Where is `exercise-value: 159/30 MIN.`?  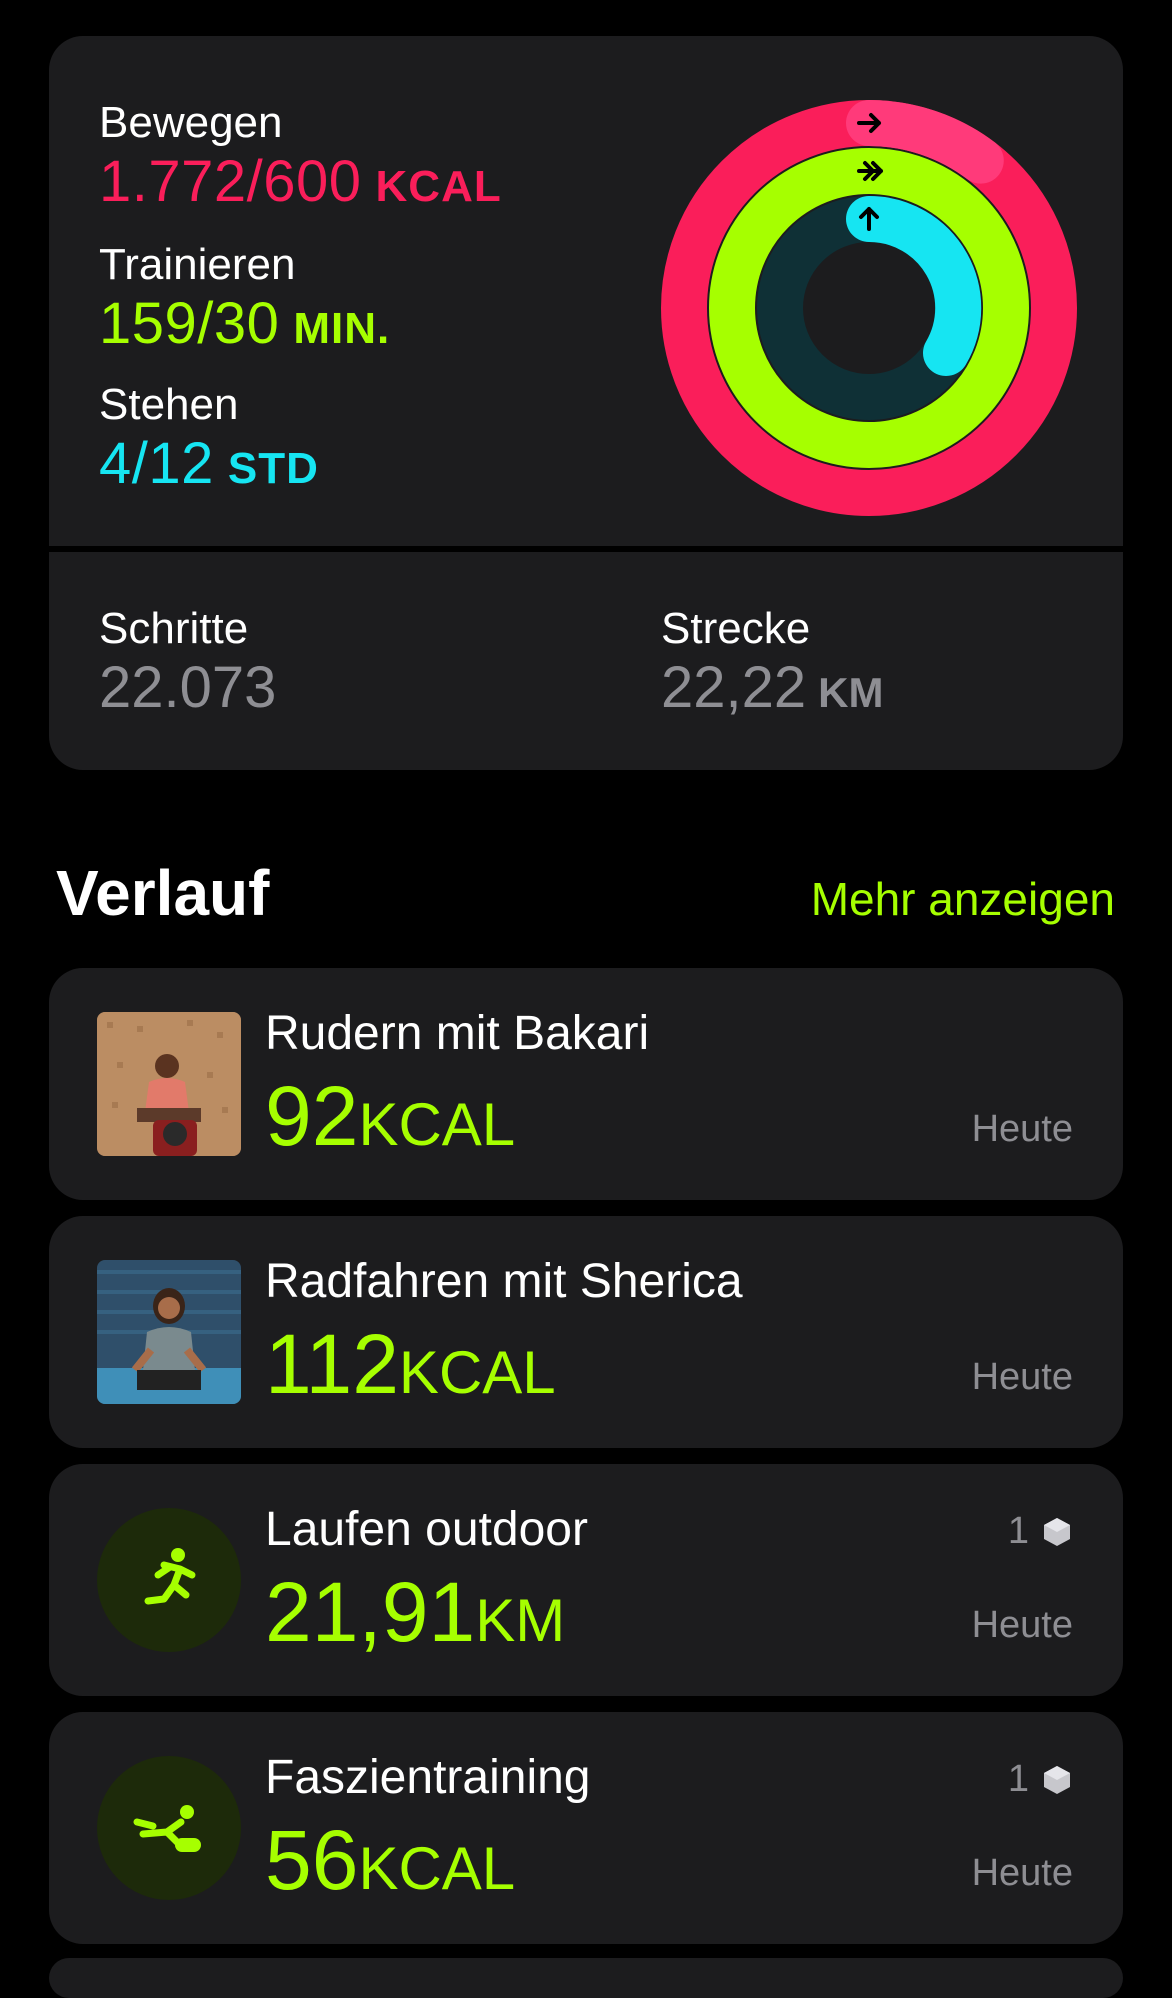 exercise-value: 159/30 MIN. is located at coordinates (244, 323).